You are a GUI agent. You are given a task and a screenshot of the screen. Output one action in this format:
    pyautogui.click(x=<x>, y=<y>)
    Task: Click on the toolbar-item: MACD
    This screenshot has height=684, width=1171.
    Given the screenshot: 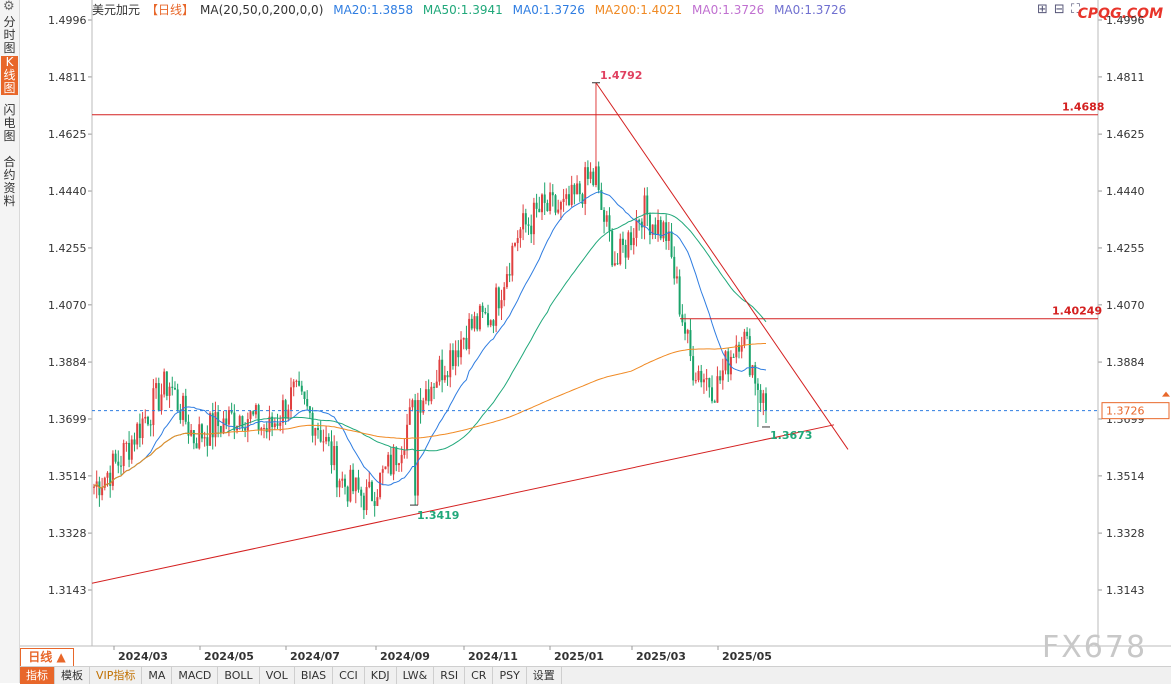 What is the action you would take?
    pyautogui.click(x=195, y=675)
    